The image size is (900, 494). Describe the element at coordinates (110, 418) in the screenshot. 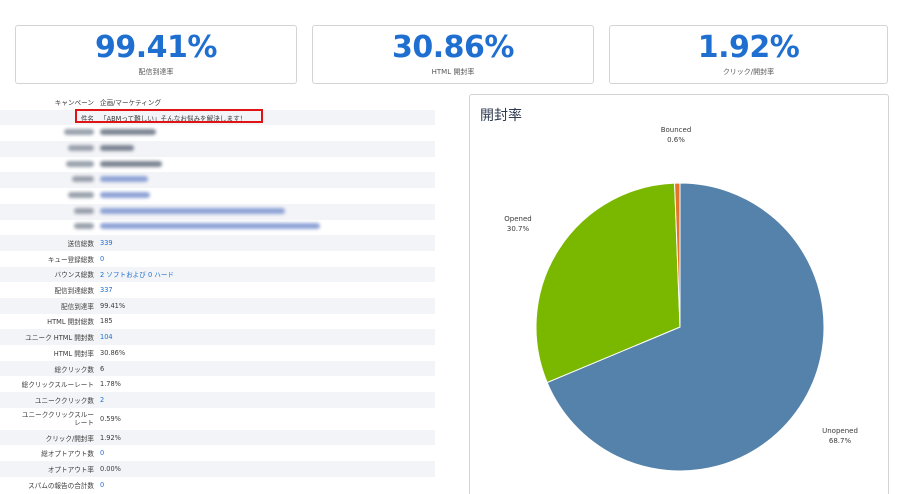

I see `detail-value: 0.59%` at that location.